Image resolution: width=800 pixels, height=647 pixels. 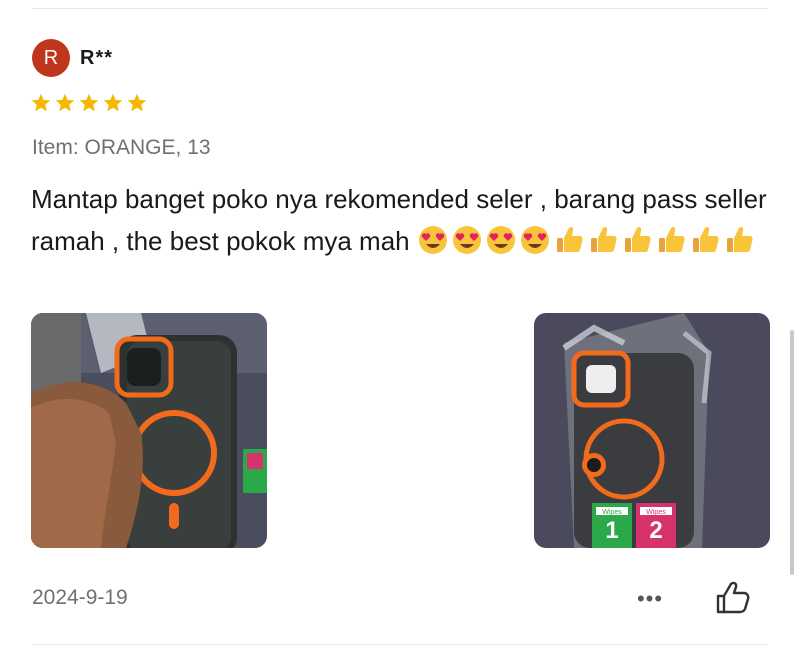 What do you see at coordinates (650, 599) in the screenshot?
I see `more-options-button: •••` at bounding box center [650, 599].